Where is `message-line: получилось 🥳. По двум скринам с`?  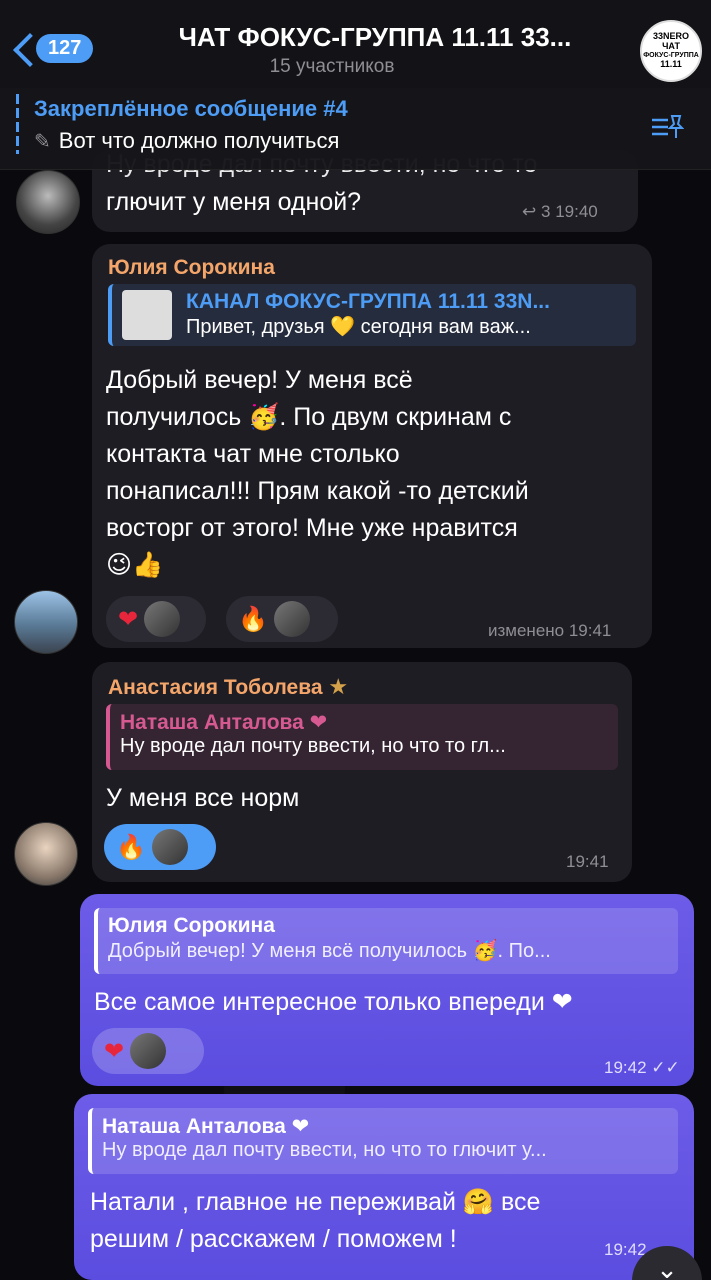 message-line: получилось 🥳. По двум скринам с is located at coordinates (309, 417).